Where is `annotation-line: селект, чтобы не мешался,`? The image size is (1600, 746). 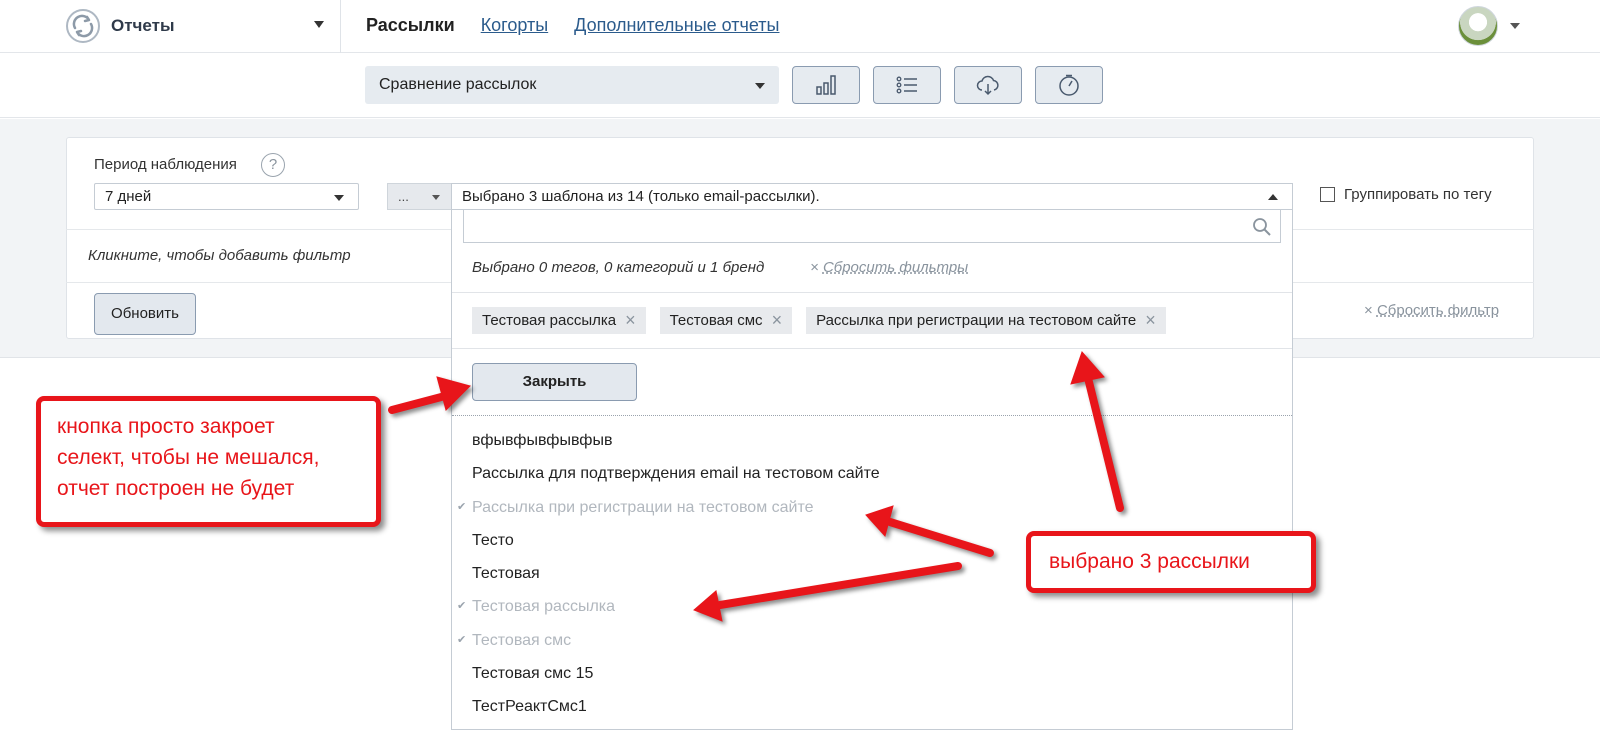 annotation-line: селект, чтобы не мешался, is located at coordinates (188, 457).